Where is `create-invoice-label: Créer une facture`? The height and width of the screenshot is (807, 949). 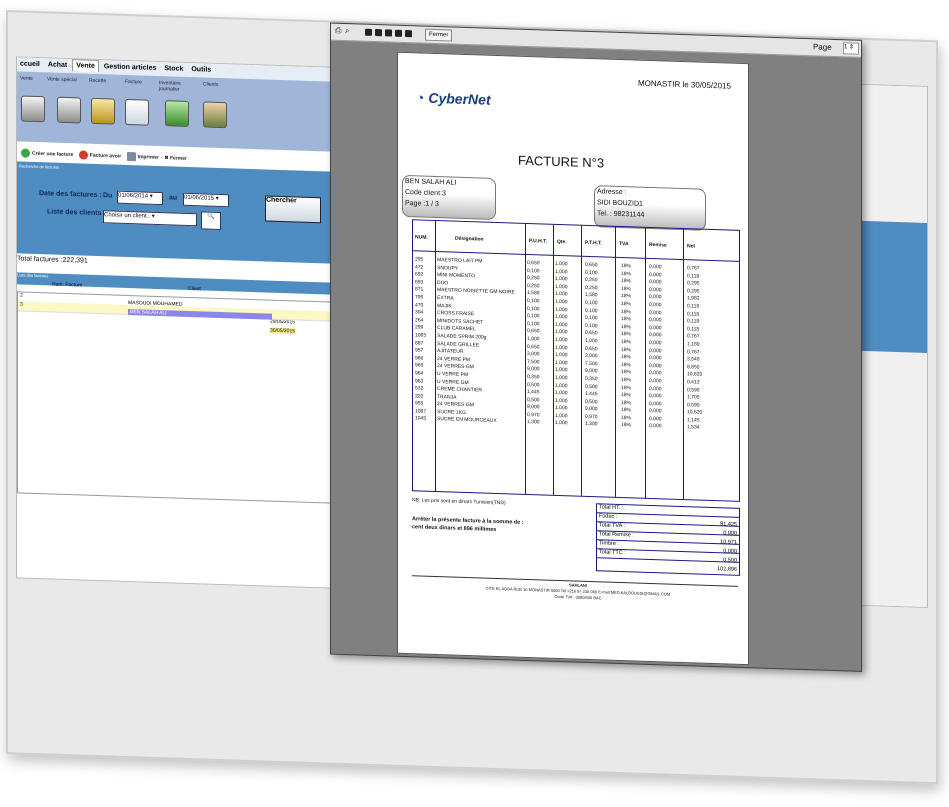 create-invoice-label: Créer une facture is located at coordinates (53, 154).